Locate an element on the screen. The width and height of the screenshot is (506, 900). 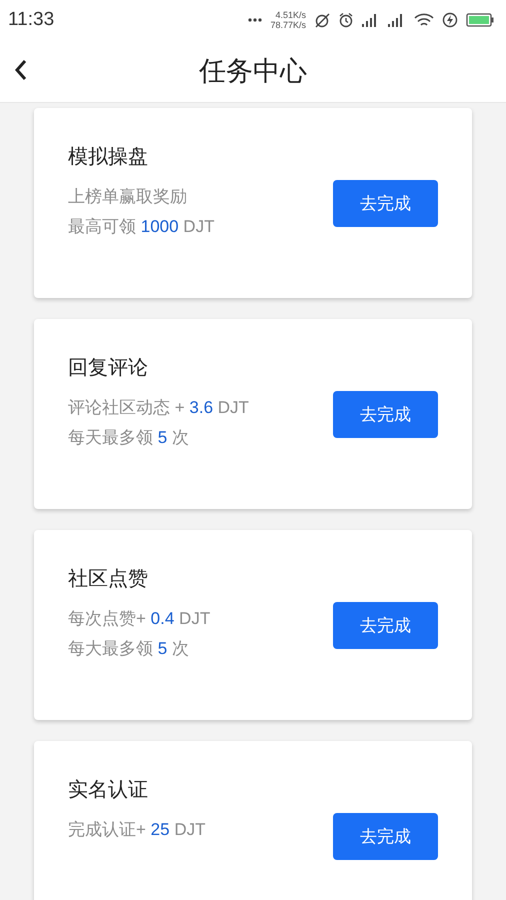
task-description: 评论社区动态 + 3.6 DJT is located at coordinates (159, 408).